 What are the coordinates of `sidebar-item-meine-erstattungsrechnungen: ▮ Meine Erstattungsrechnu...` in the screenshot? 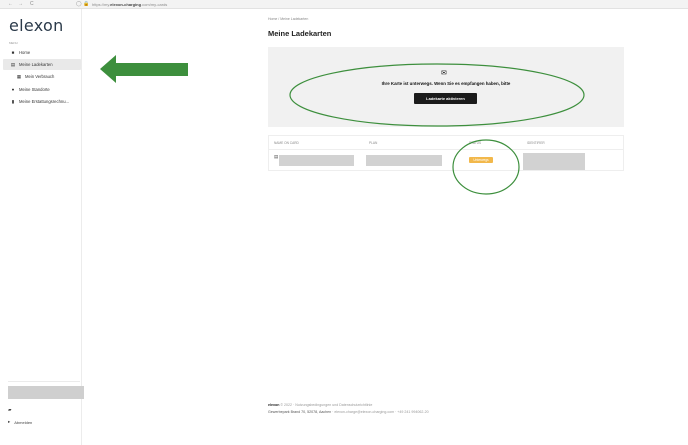 It's located at (42, 101).